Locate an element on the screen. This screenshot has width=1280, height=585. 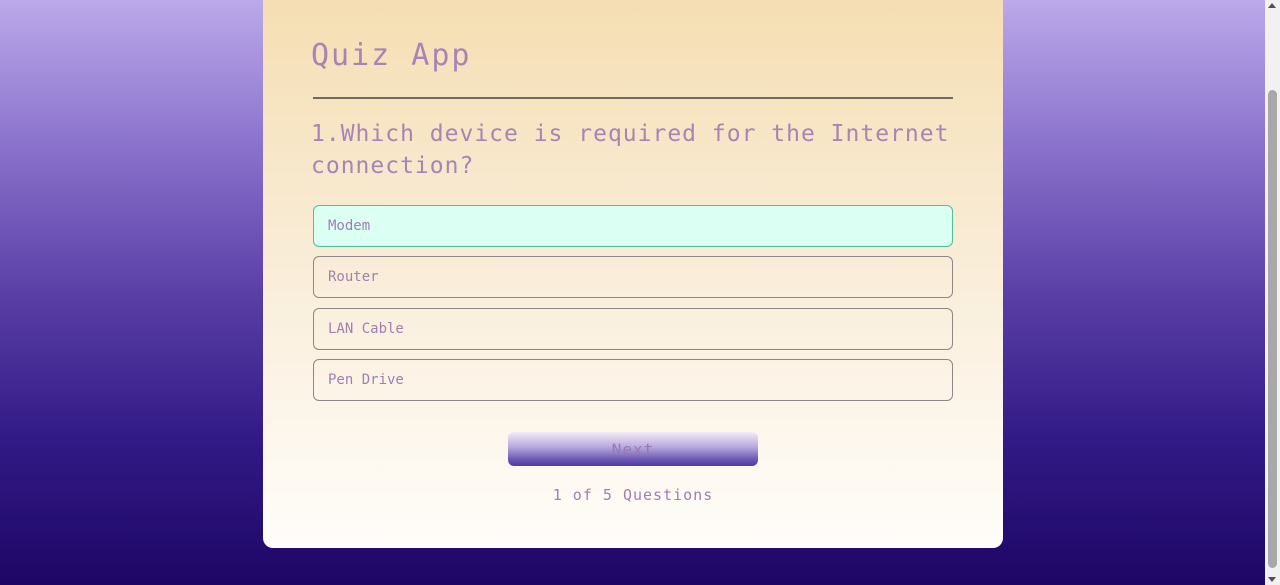
answer-option-pen-drive: Pen Drive is located at coordinates (633, 379).